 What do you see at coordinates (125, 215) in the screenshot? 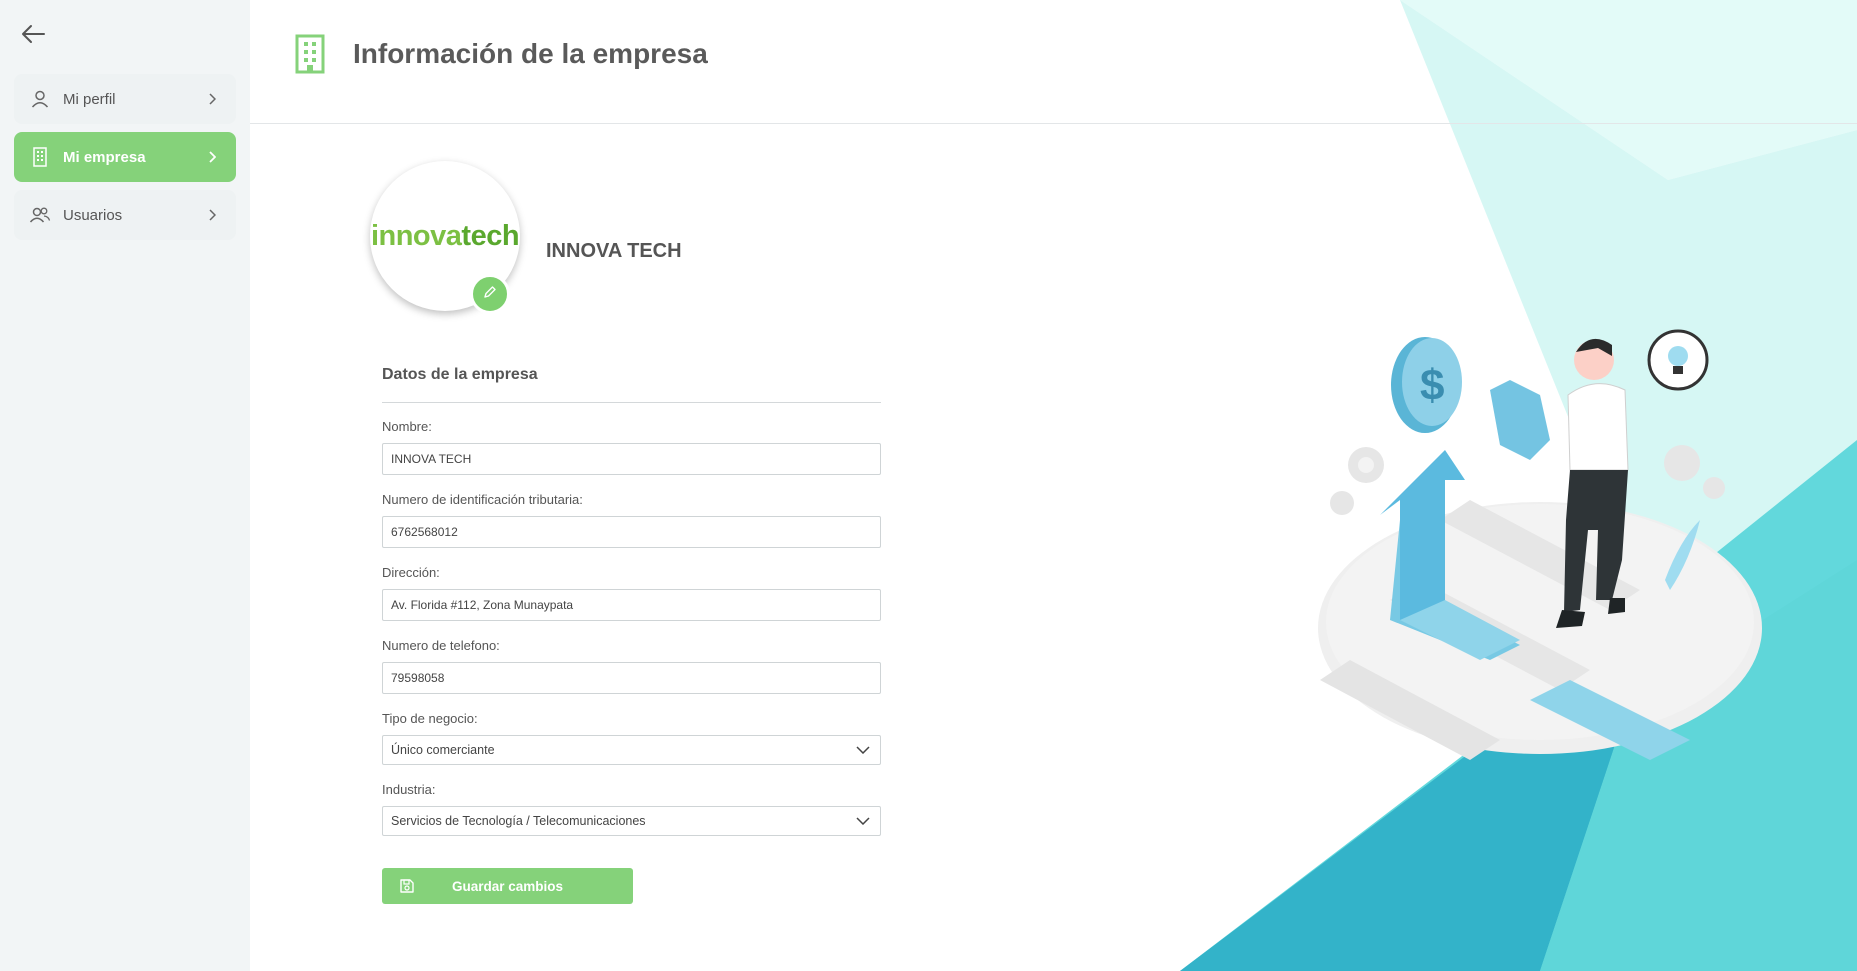
I see `sidebar-item-usuarios: Usuarios` at bounding box center [125, 215].